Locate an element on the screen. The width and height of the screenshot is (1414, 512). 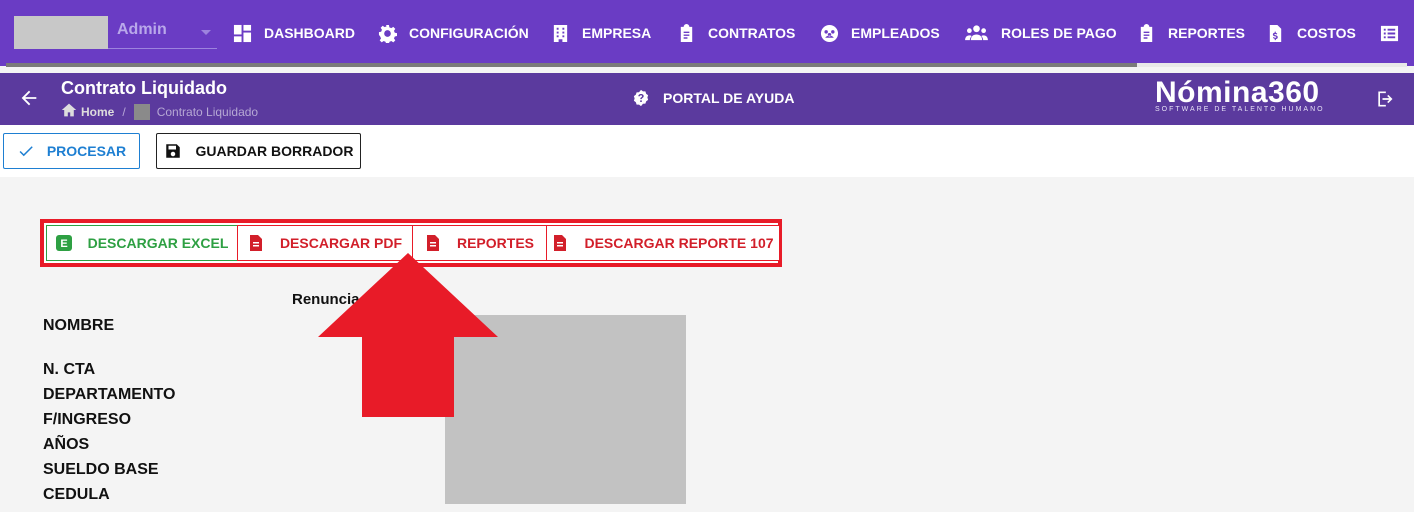
annotation-arrow-up-icon is located at coordinates (408, 335).